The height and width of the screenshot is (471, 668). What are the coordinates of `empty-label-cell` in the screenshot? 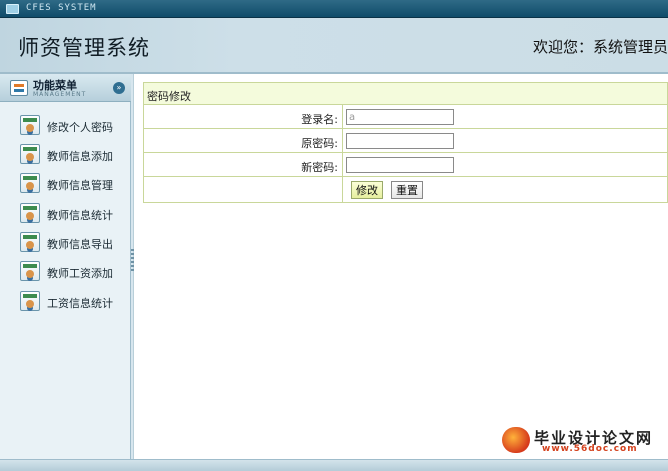 It's located at (243, 190).